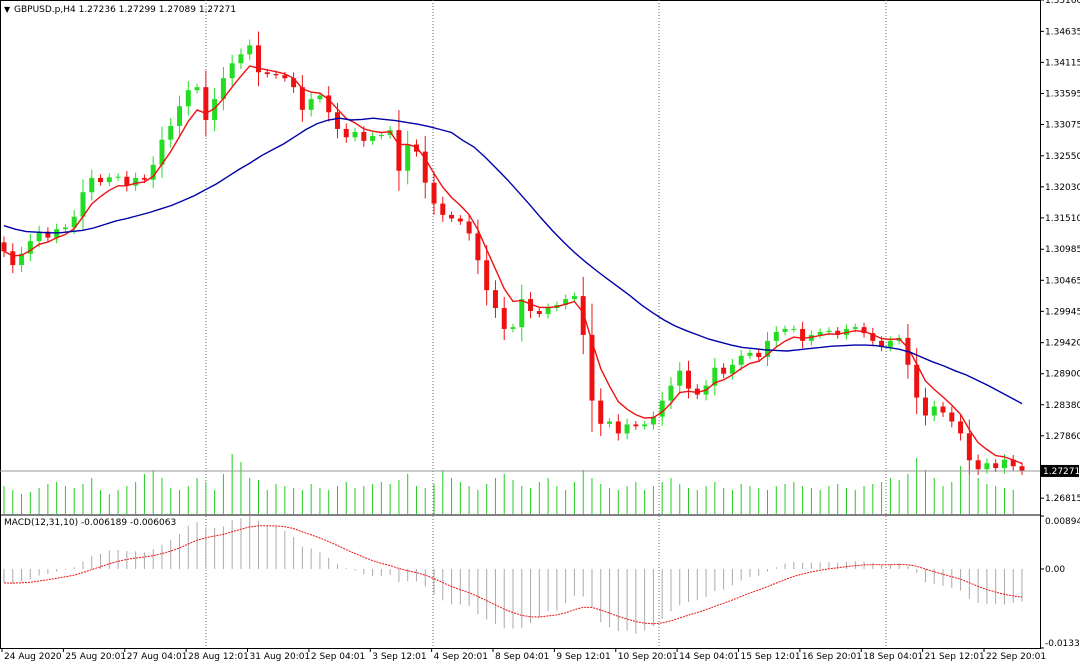 Image resolution: width=1080 pixels, height=668 pixels. I want to click on time-tick-label: 24 Aug 2020, so click(33, 657).